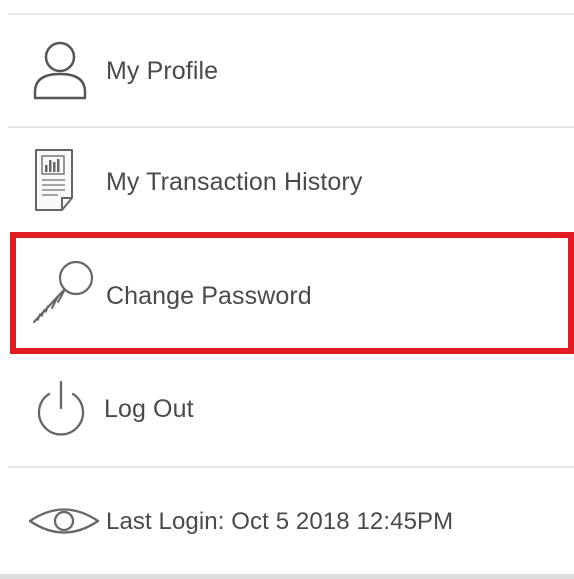 The width and height of the screenshot is (574, 579). What do you see at coordinates (149, 409) in the screenshot?
I see `menu-item-label: Log Out` at bounding box center [149, 409].